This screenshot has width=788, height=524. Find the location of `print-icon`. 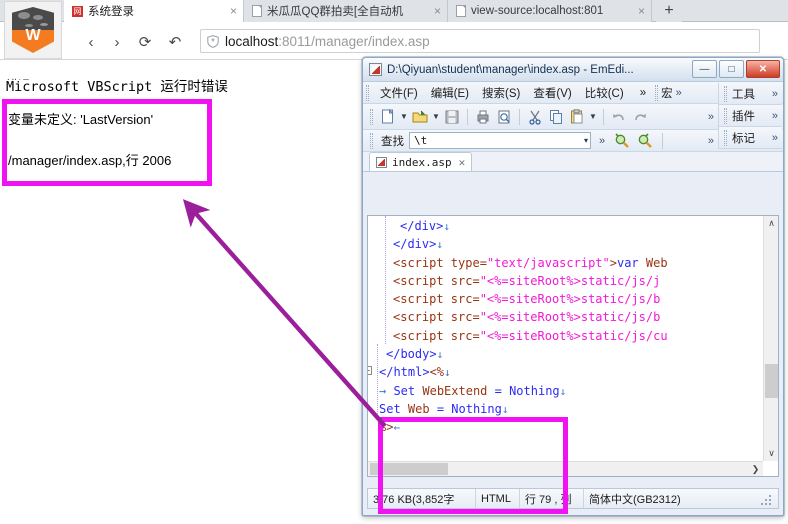

print-icon is located at coordinates (483, 117).